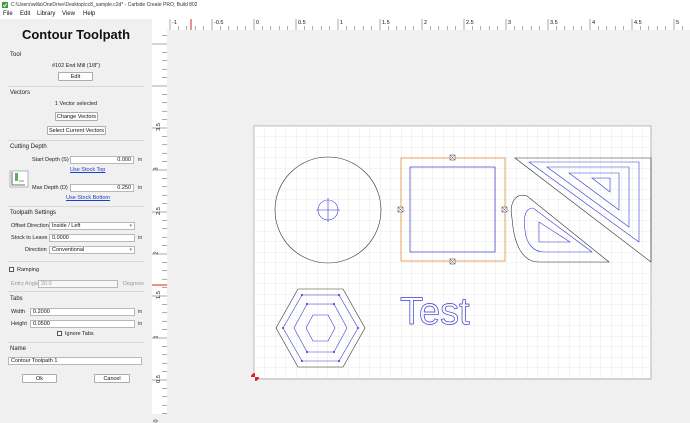 Image resolution: width=690 pixels, height=423 pixels. What do you see at coordinates (102, 160) in the screenshot?
I see `start-depth-input: 0.000` at bounding box center [102, 160].